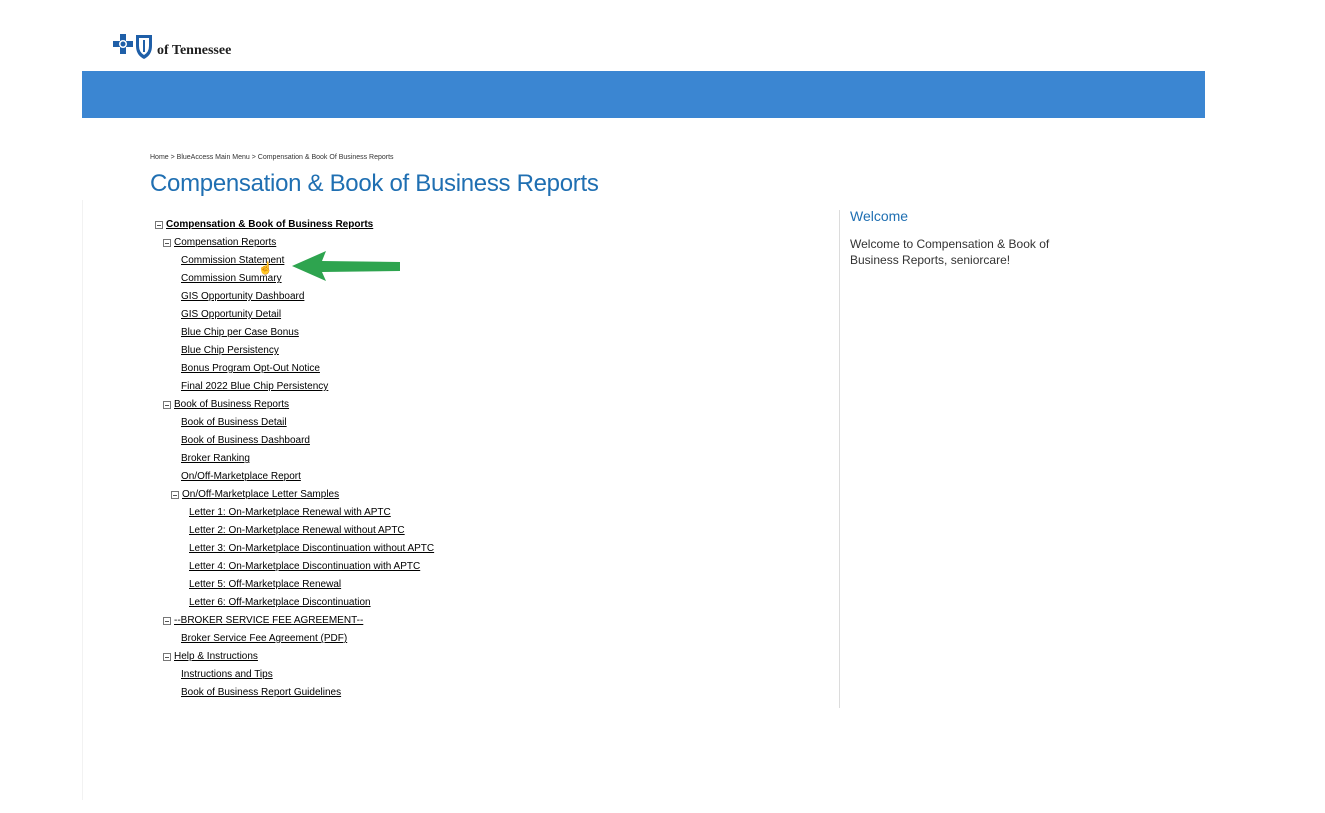 The image size is (1325, 813). I want to click on tree-root: Compensation & Book of Business Reports, so click(264, 225).